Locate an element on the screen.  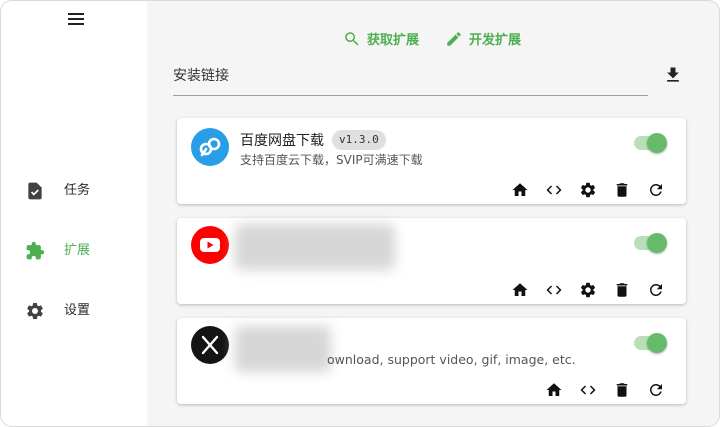
baidu-netdisk-icon is located at coordinates (210, 147).